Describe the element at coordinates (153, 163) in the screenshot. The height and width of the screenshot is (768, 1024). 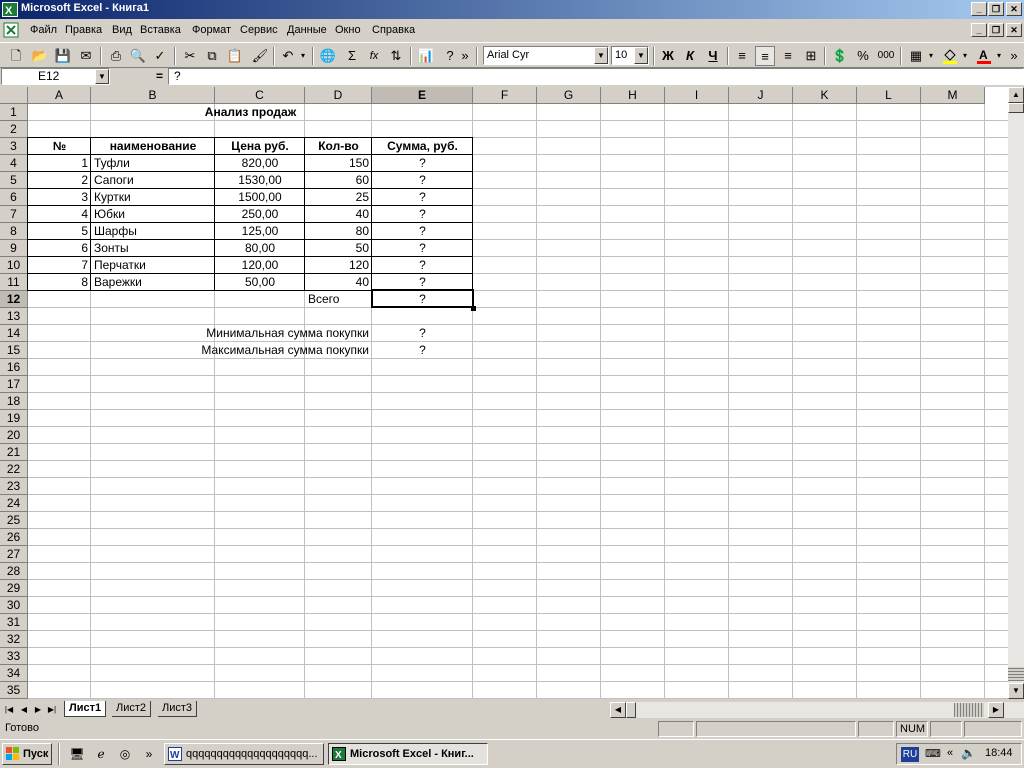
I see `cell-product-name: Туфли` at that location.